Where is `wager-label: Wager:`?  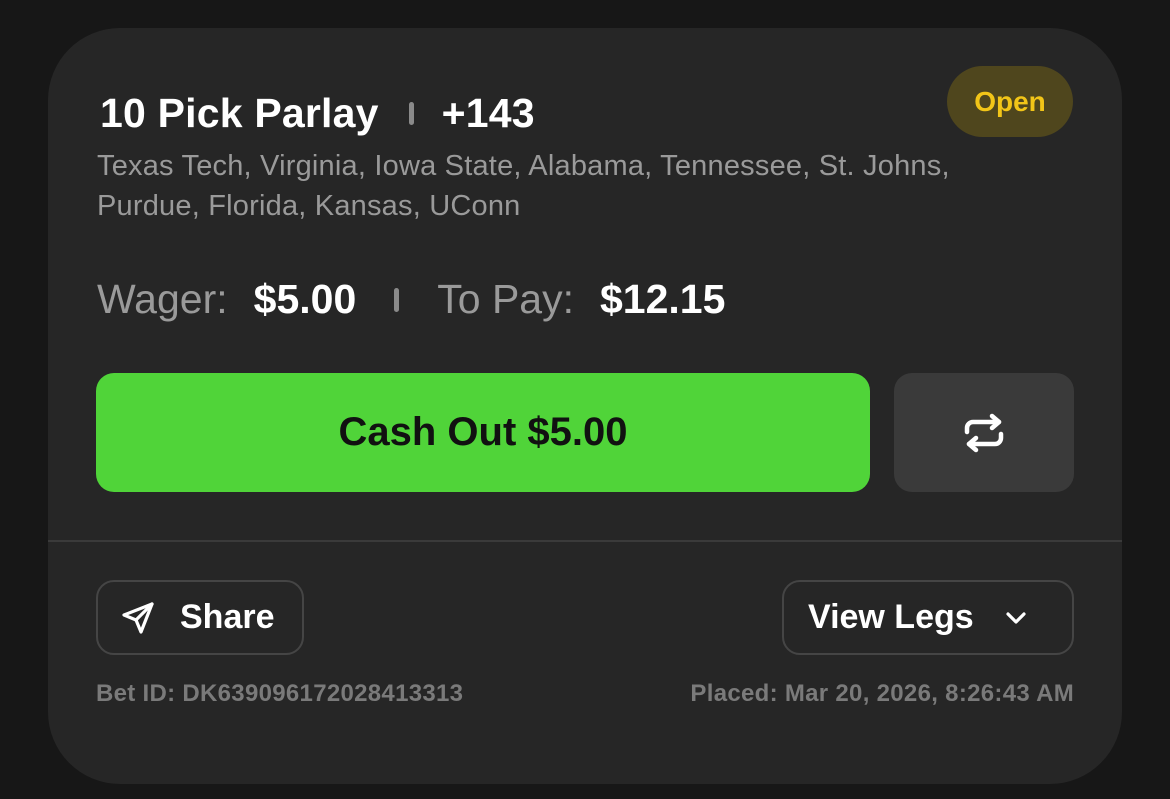 wager-label: Wager: is located at coordinates (162, 299).